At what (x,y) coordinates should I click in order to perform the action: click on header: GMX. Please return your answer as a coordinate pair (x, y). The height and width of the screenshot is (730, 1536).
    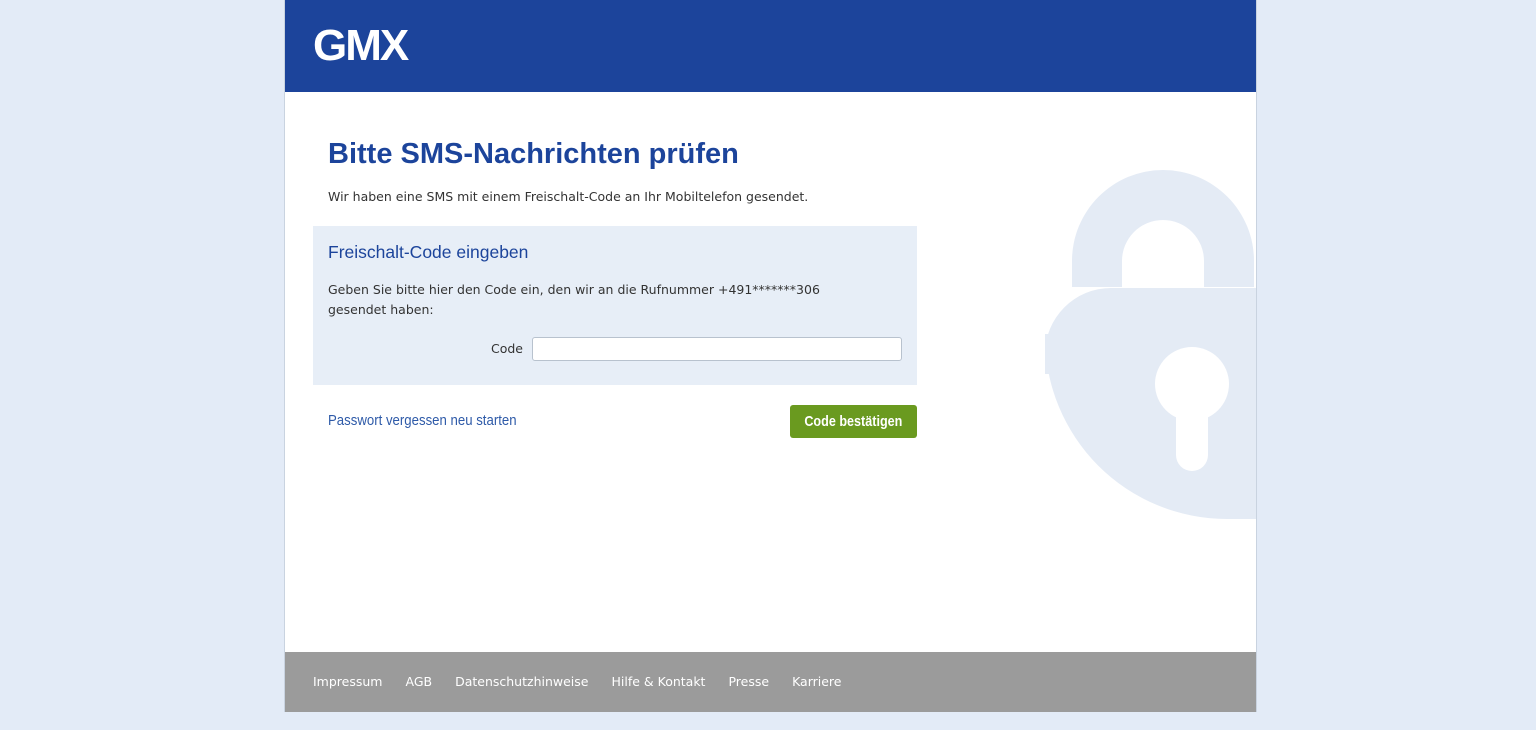
    Looking at the image, I should click on (770, 46).